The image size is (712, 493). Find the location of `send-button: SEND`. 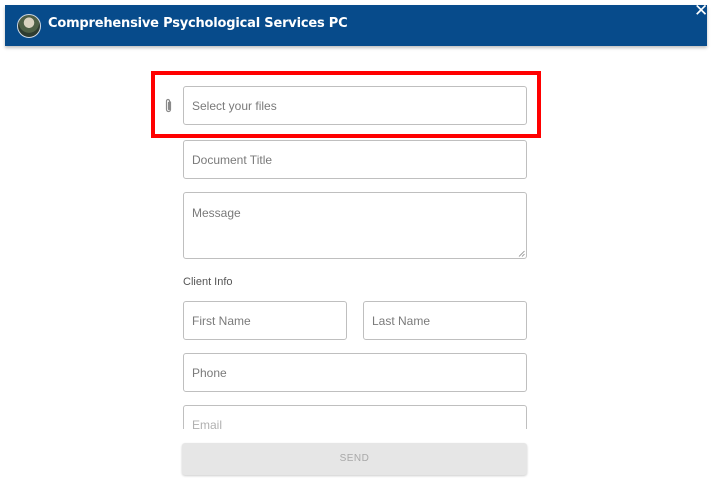

send-button: SEND is located at coordinates (354, 459).